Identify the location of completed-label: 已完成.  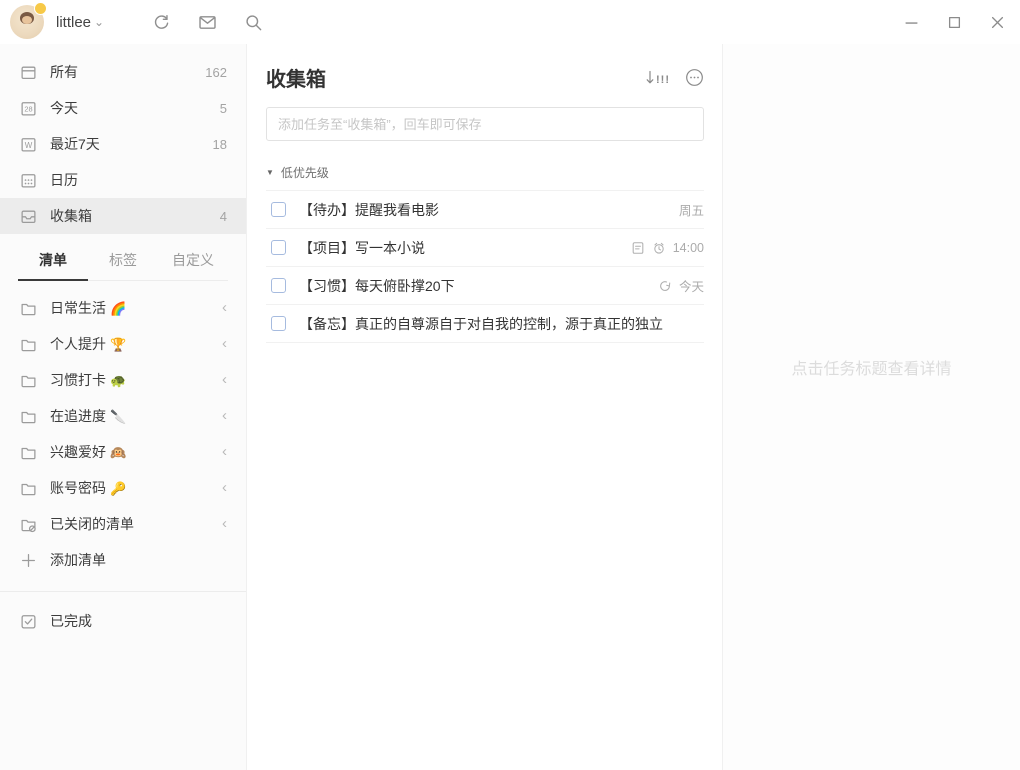
(71, 621).